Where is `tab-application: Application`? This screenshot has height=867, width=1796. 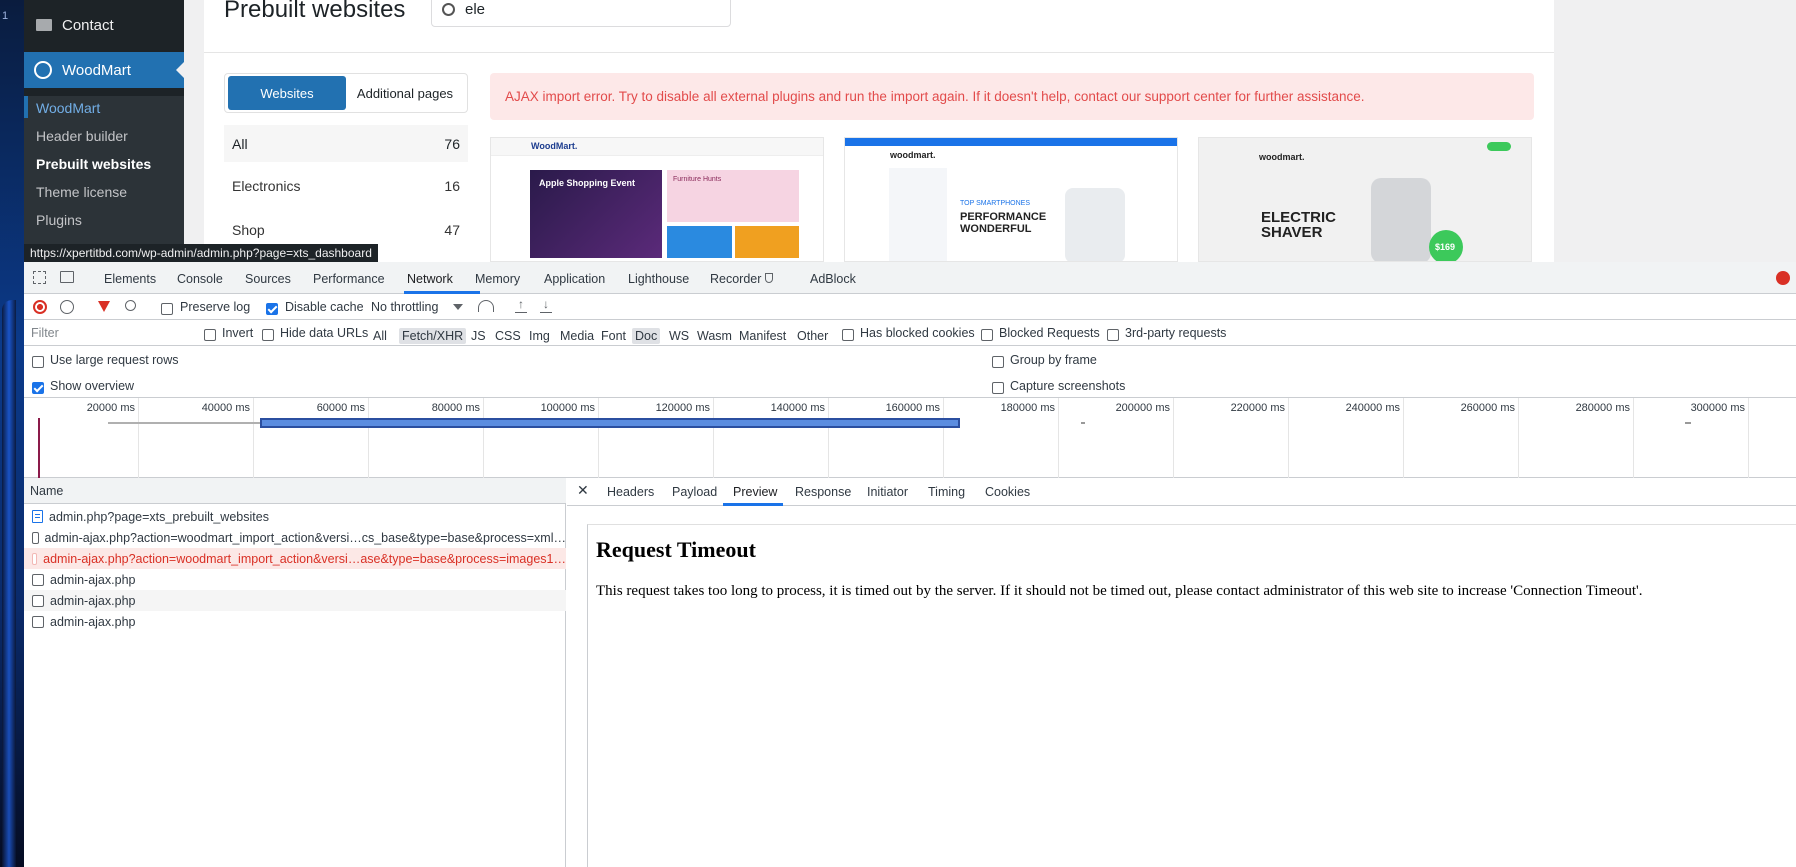 tab-application: Application is located at coordinates (574, 279).